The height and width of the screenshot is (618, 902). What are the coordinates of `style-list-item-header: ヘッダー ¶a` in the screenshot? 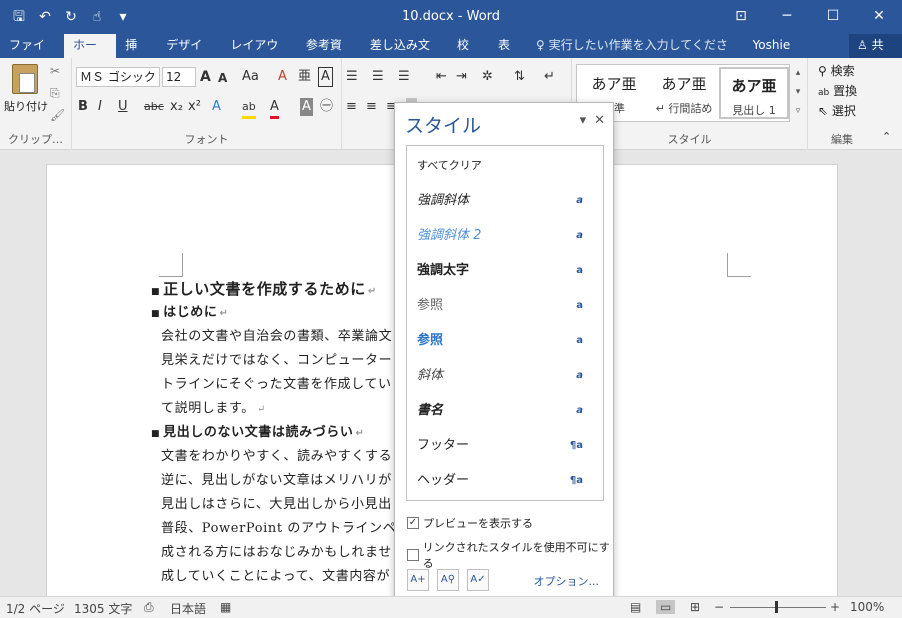 It's located at (505, 480).